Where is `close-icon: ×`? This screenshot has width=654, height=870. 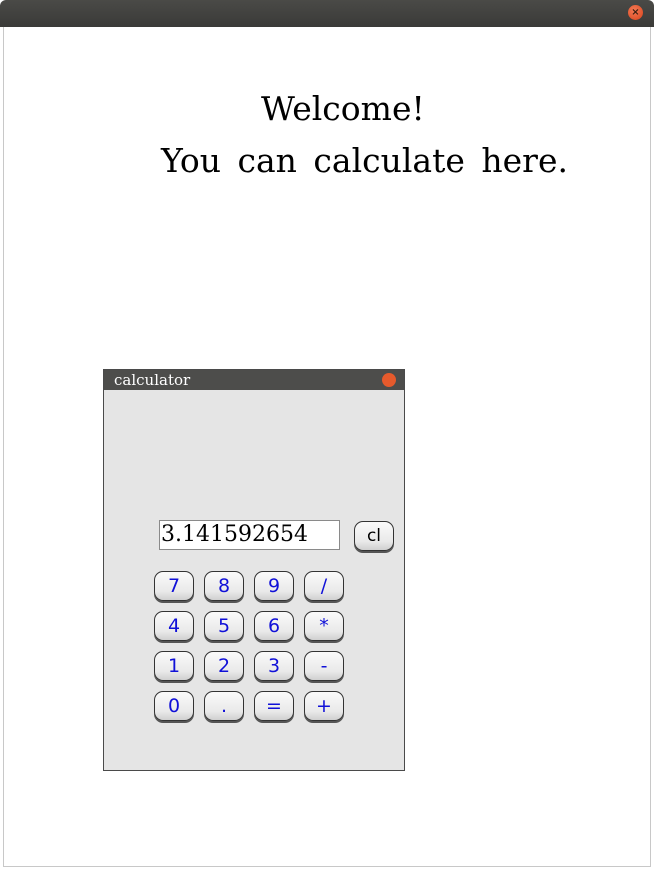
close-icon: × is located at coordinates (635, 12).